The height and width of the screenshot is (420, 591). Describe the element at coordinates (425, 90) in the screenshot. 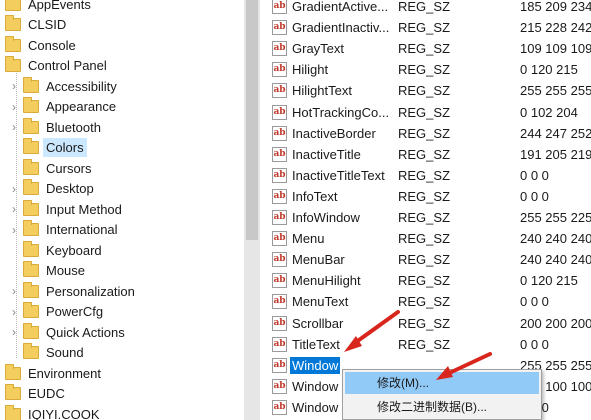

I see `value-row: ab HilightText REG_SZ 255 255 255` at that location.